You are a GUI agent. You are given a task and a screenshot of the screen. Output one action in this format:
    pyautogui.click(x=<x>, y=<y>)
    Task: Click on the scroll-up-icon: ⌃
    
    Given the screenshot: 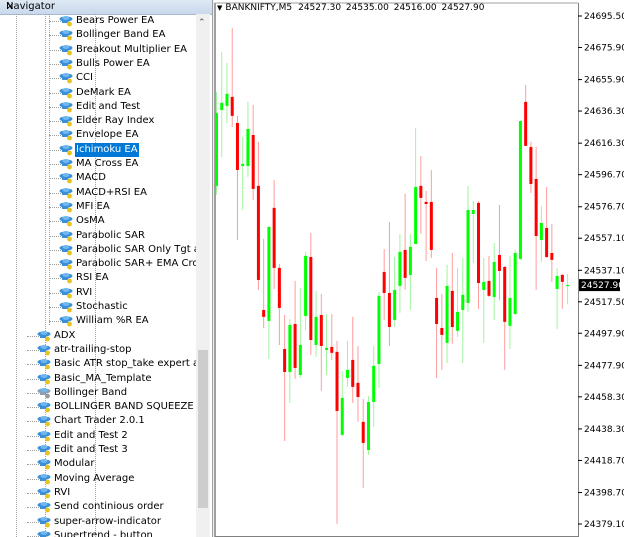 What is the action you would take?
    pyautogui.click(x=202, y=23)
    